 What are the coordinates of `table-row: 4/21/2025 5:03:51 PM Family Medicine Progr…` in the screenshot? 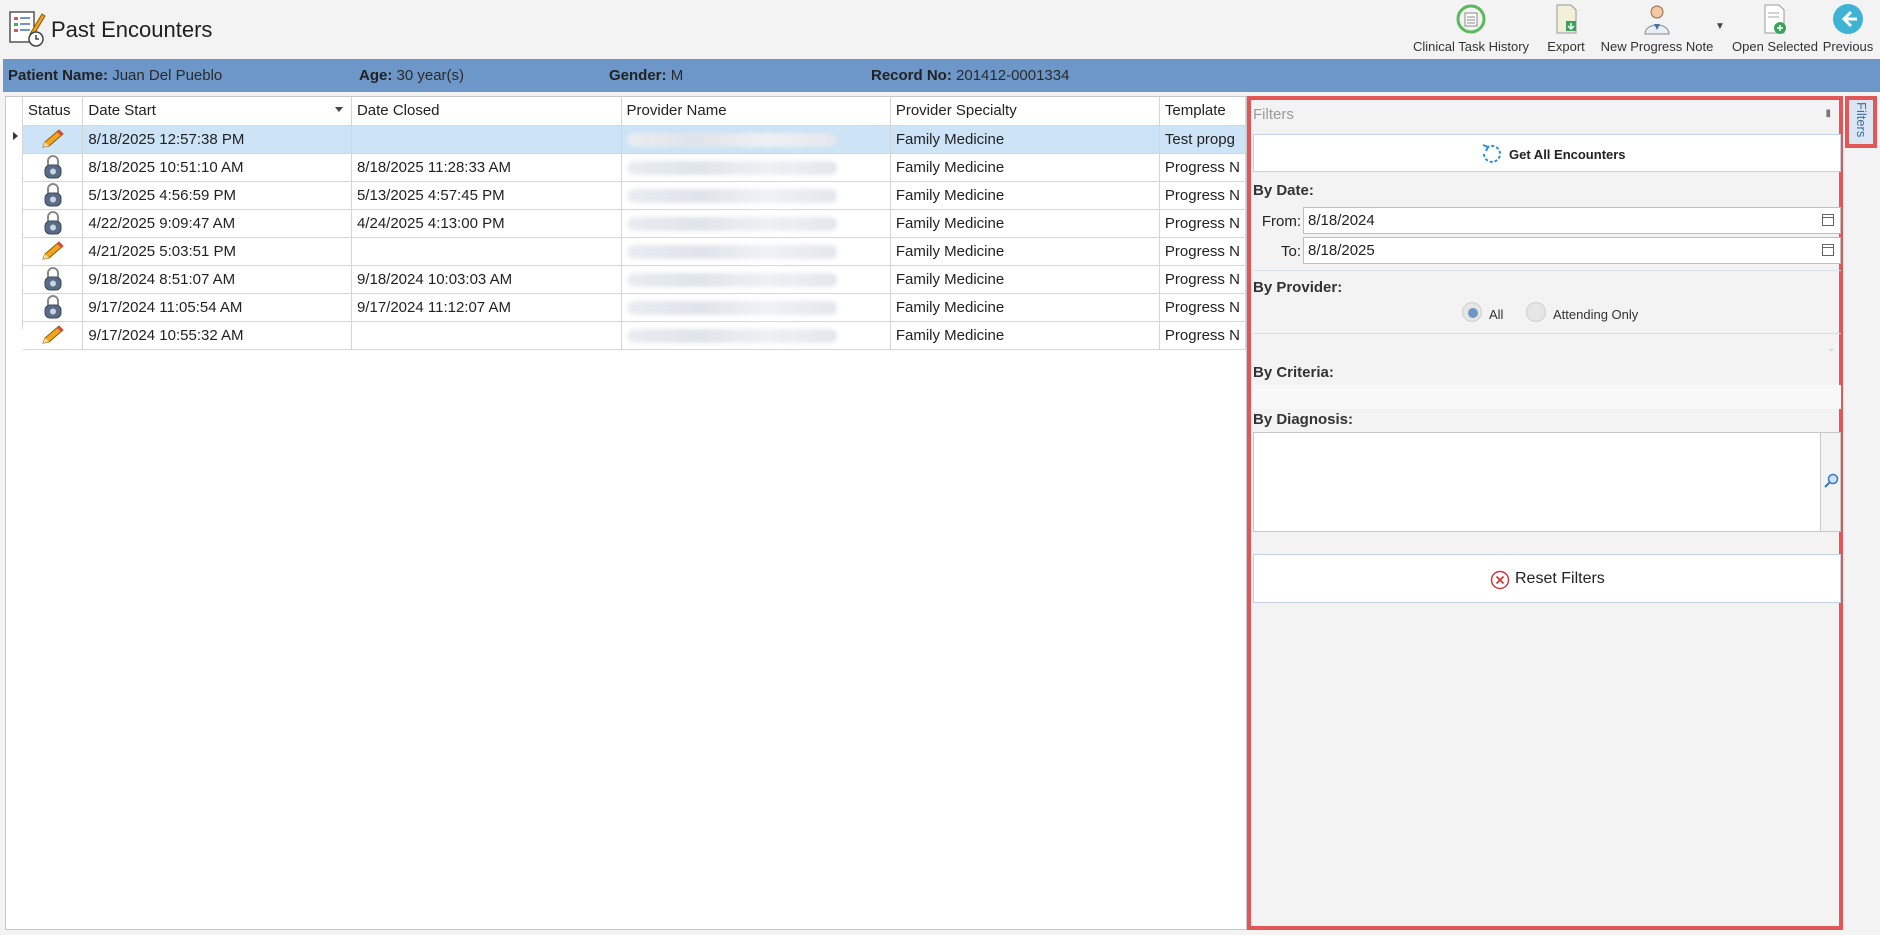 It's located at (634, 251).